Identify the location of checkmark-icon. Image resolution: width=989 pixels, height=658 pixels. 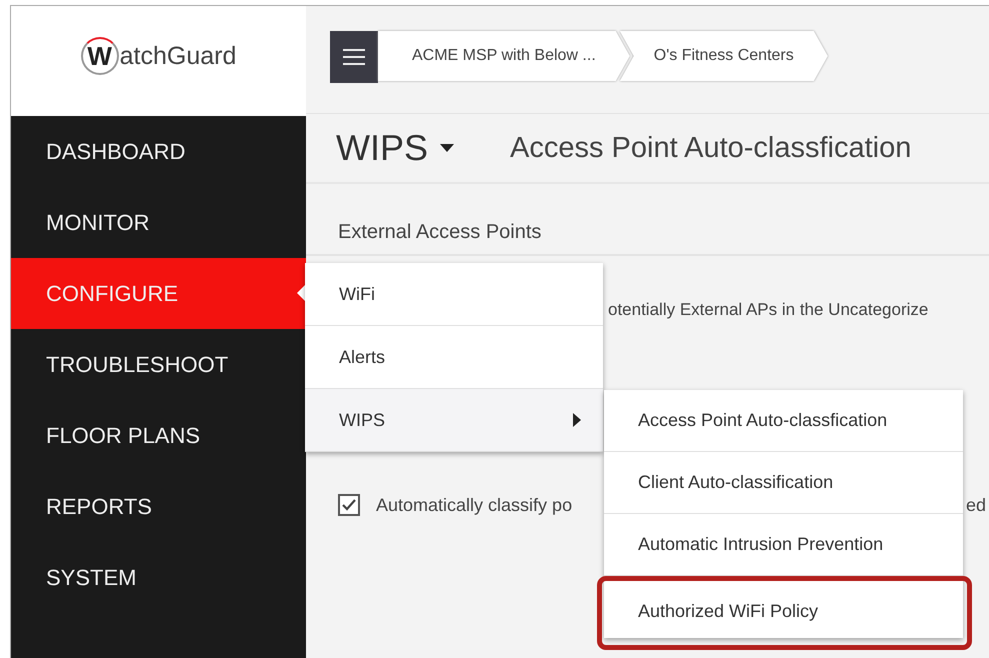
(349, 505).